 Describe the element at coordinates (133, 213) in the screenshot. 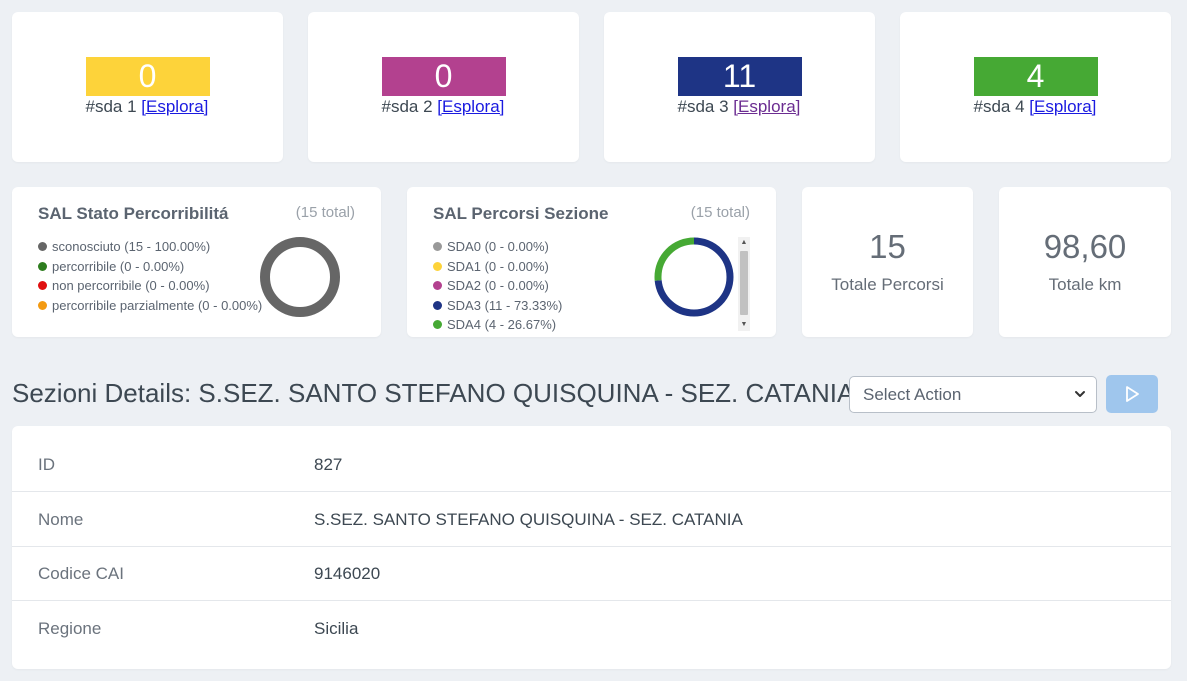

I see `sal-stato-title: SAL Stato Percorribilitá` at that location.